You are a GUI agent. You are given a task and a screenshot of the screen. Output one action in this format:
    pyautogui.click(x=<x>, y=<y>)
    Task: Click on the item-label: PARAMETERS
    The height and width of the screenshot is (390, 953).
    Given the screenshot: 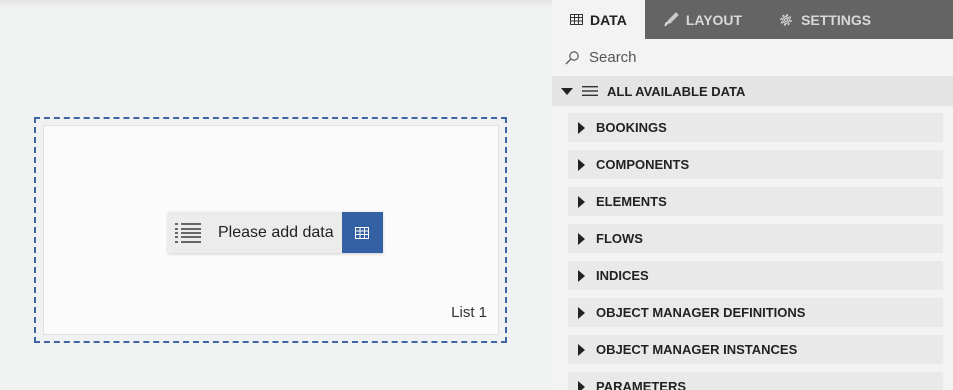 What is the action you would take?
    pyautogui.click(x=641, y=384)
    